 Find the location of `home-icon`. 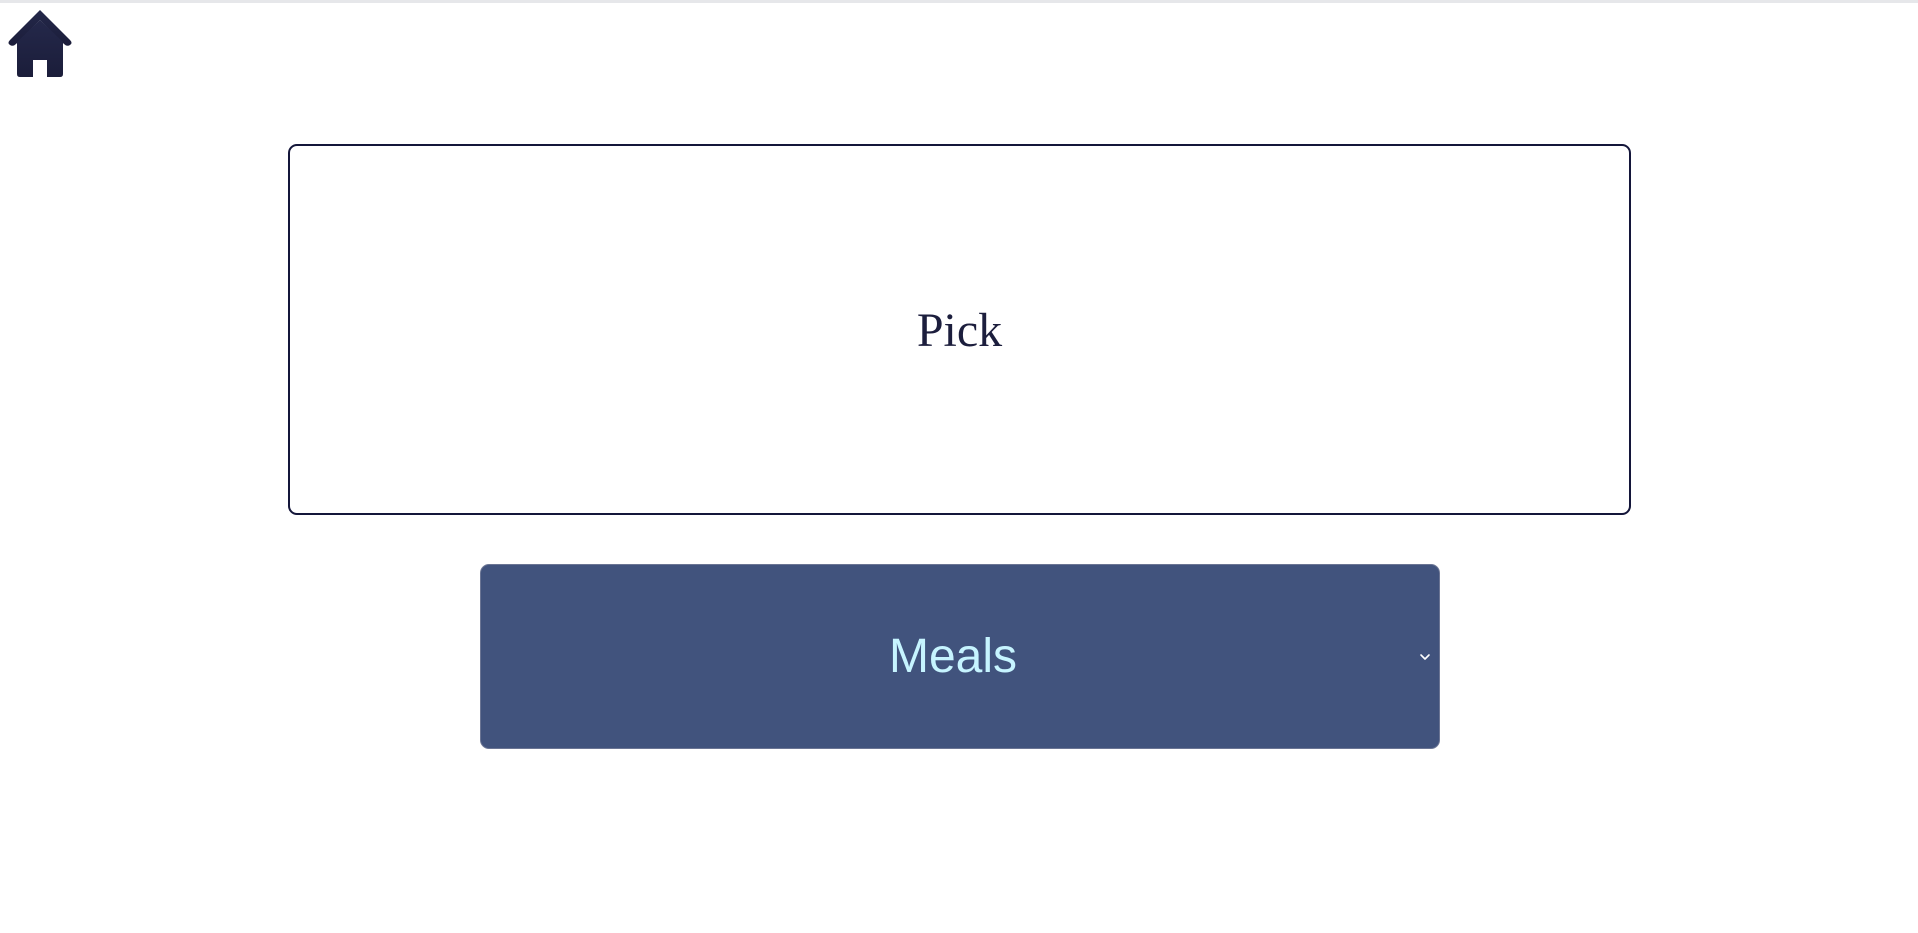

home-icon is located at coordinates (40, 43).